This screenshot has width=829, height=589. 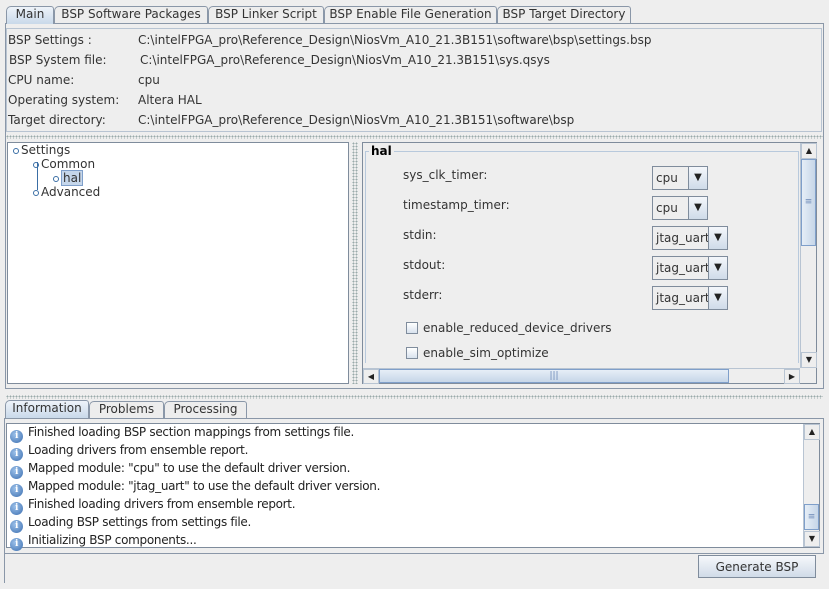 I want to click on stderr-select: jtag_uart ▼, so click(x=690, y=298).